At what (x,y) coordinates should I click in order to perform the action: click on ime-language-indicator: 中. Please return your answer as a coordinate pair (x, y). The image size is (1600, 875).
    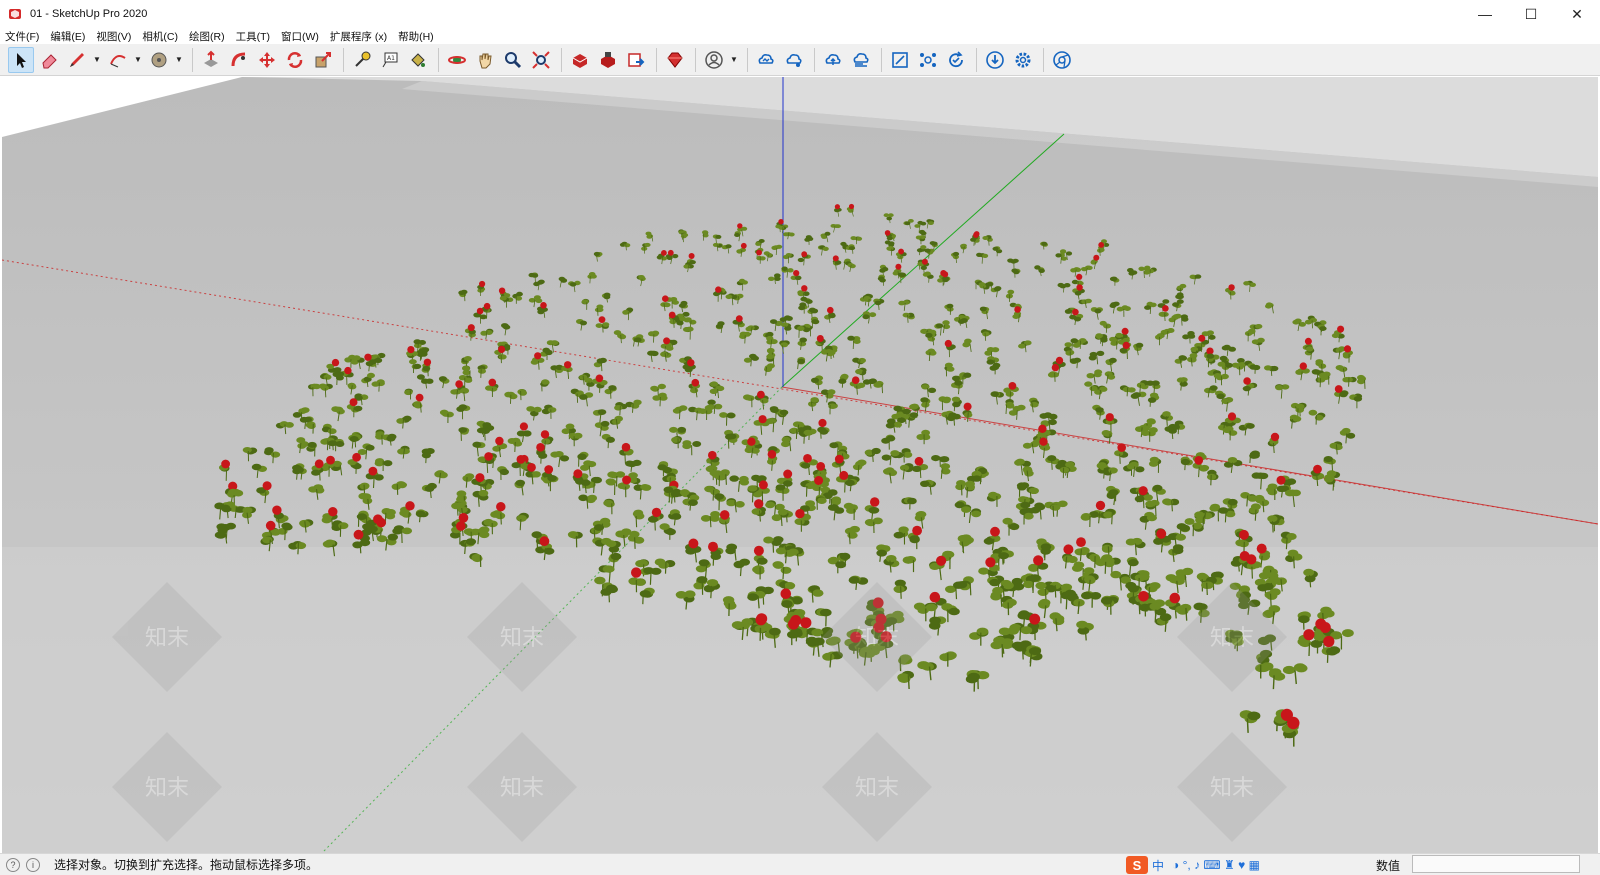
    Looking at the image, I should click on (1158, 865).